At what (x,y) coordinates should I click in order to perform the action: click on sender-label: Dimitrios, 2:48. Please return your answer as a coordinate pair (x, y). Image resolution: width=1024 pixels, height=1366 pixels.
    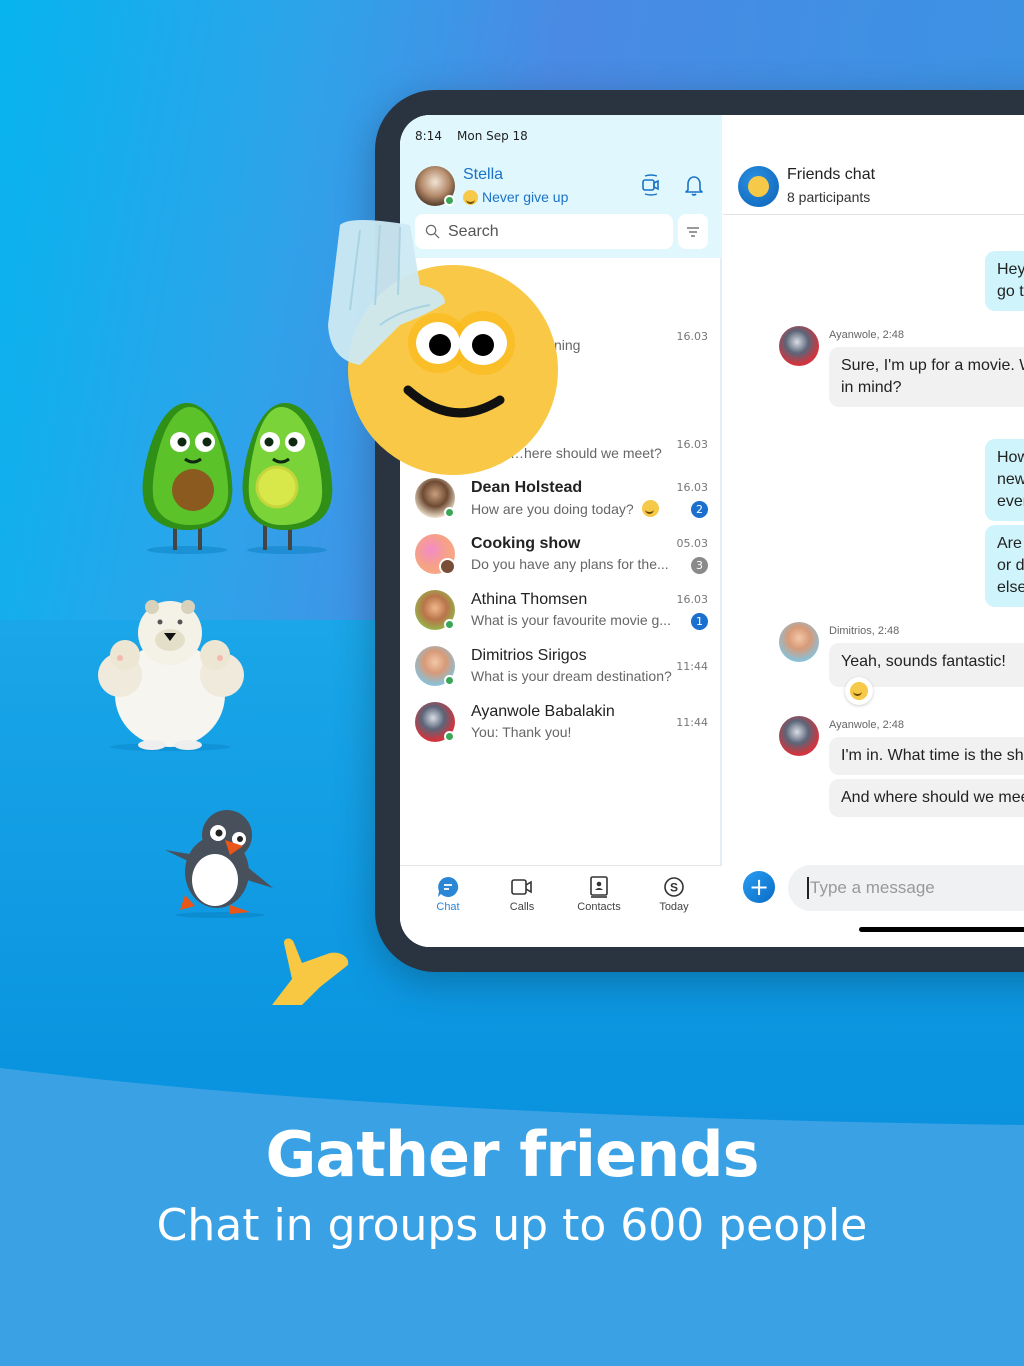
    Looking at the image, I should click on (864, 631).